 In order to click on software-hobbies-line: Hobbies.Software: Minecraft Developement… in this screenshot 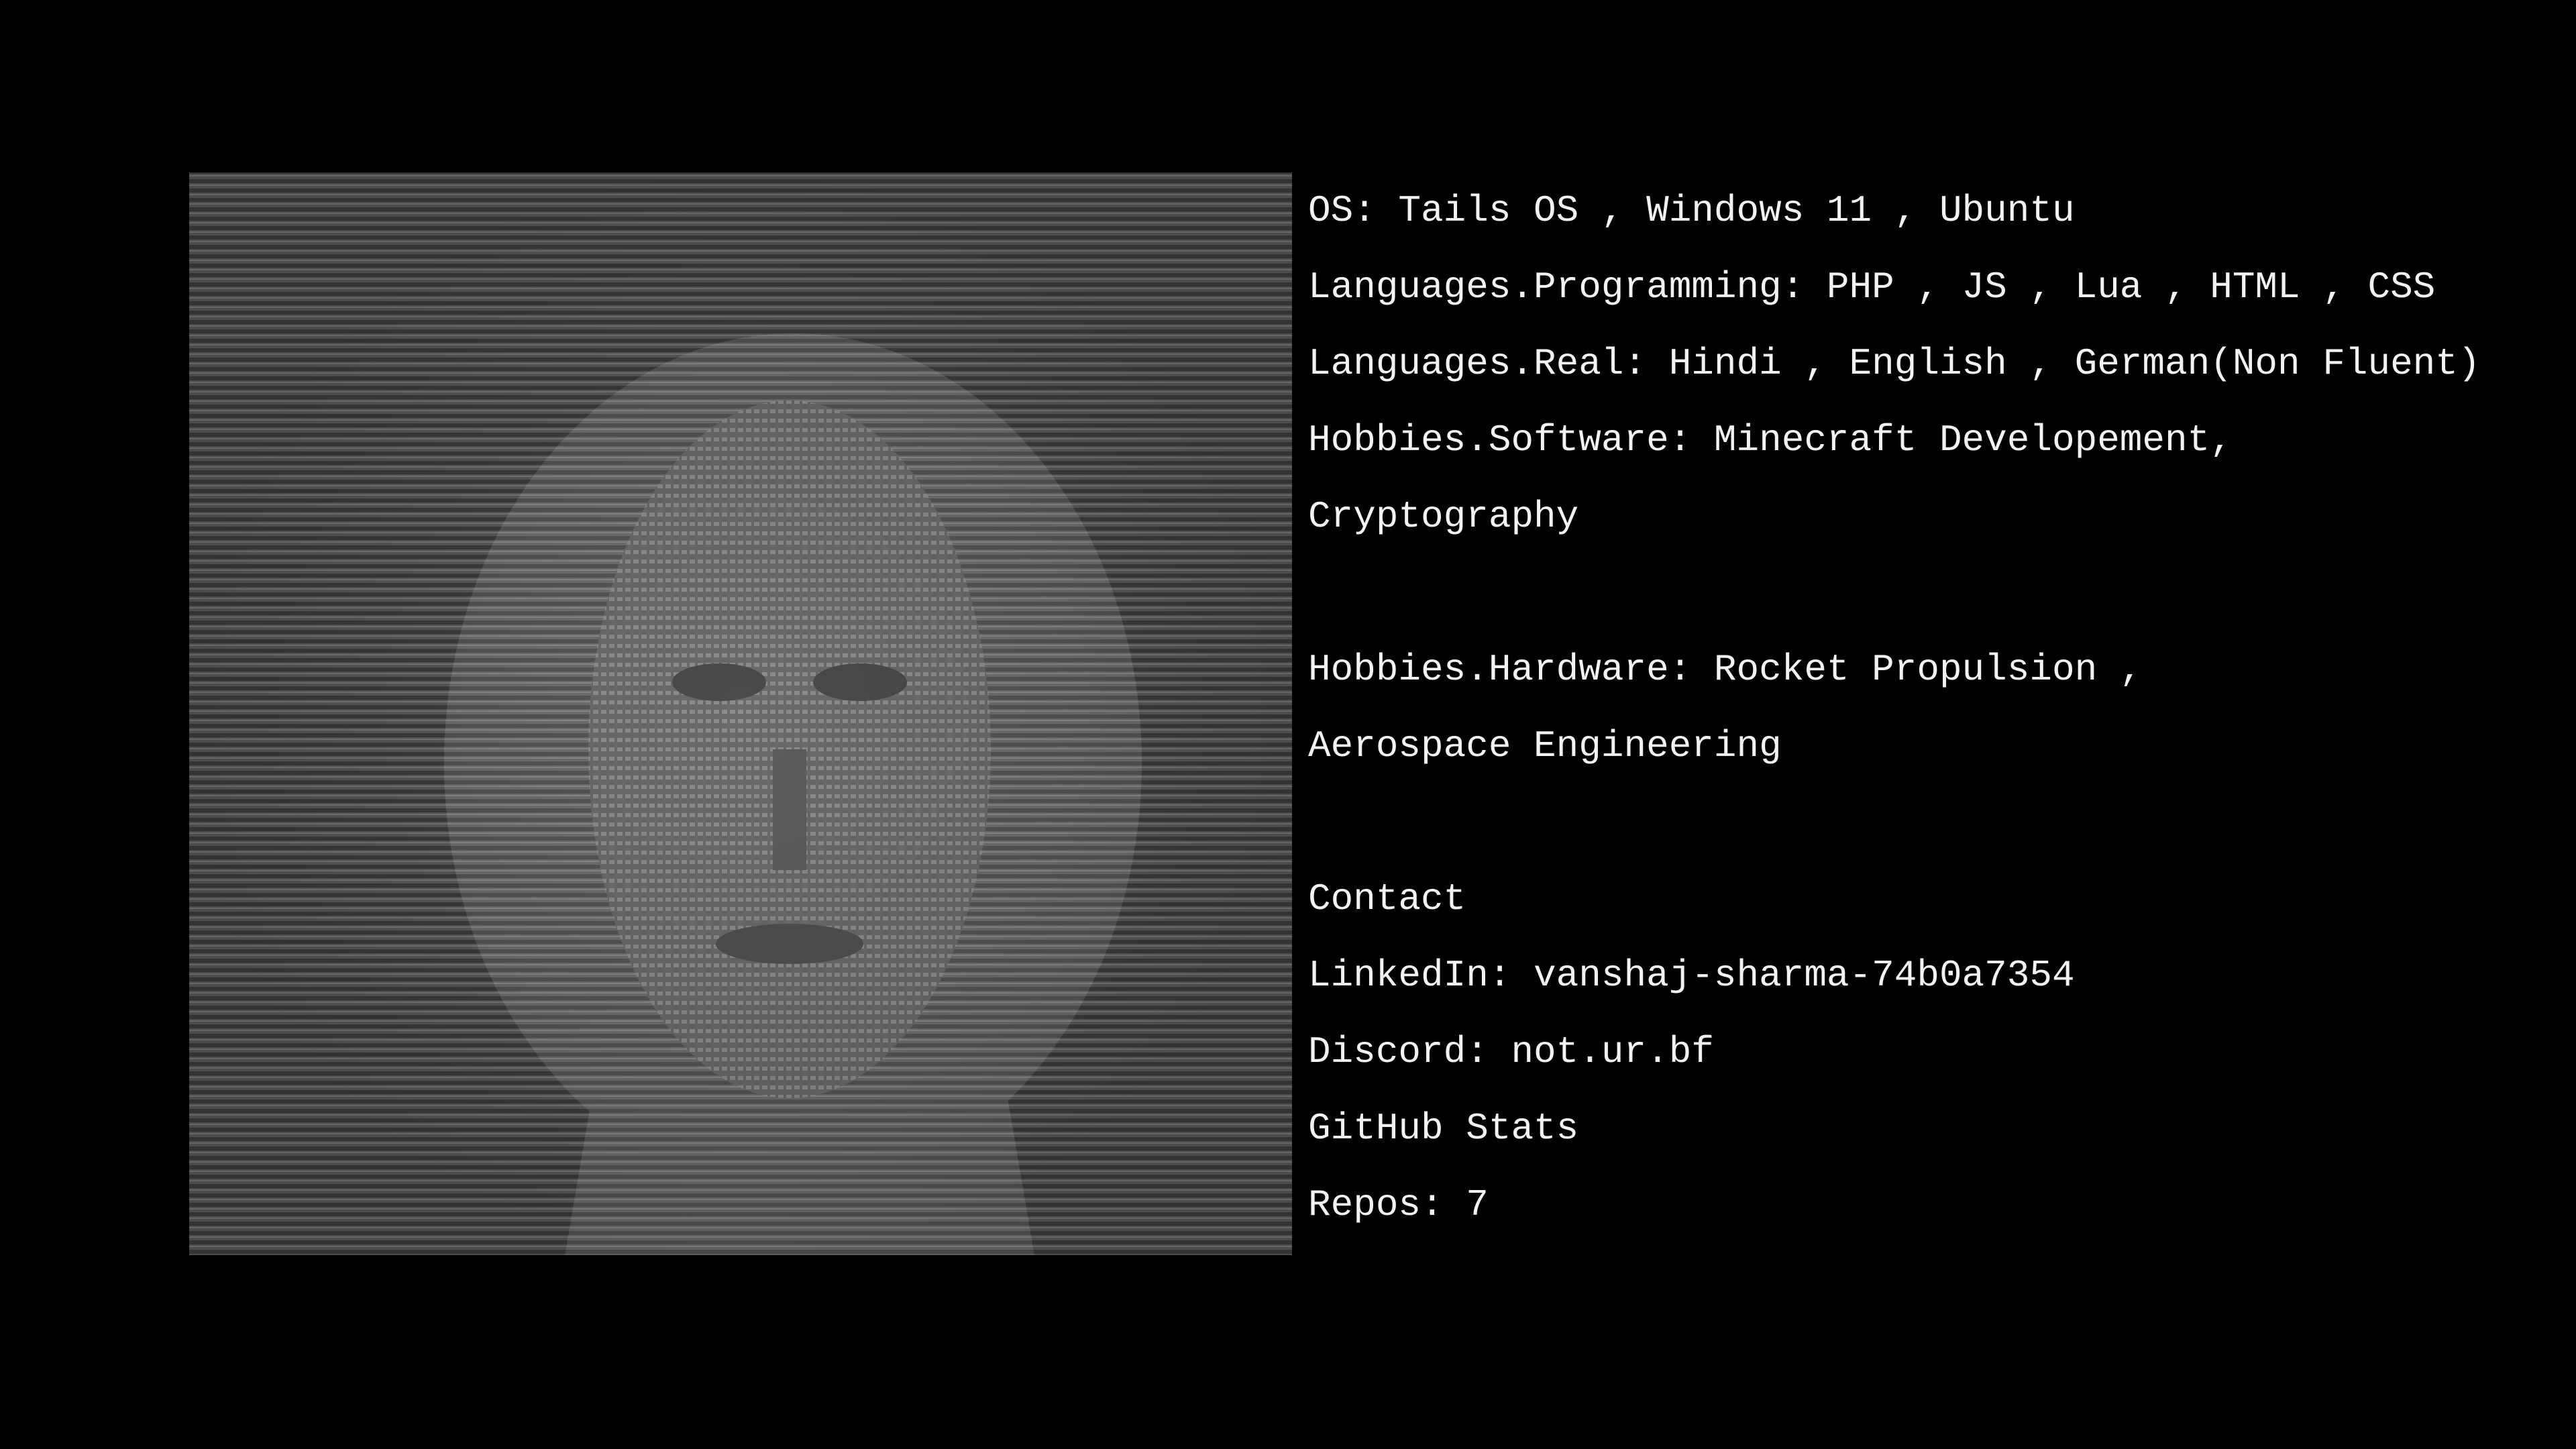, I will do `click(1770, 440)`.